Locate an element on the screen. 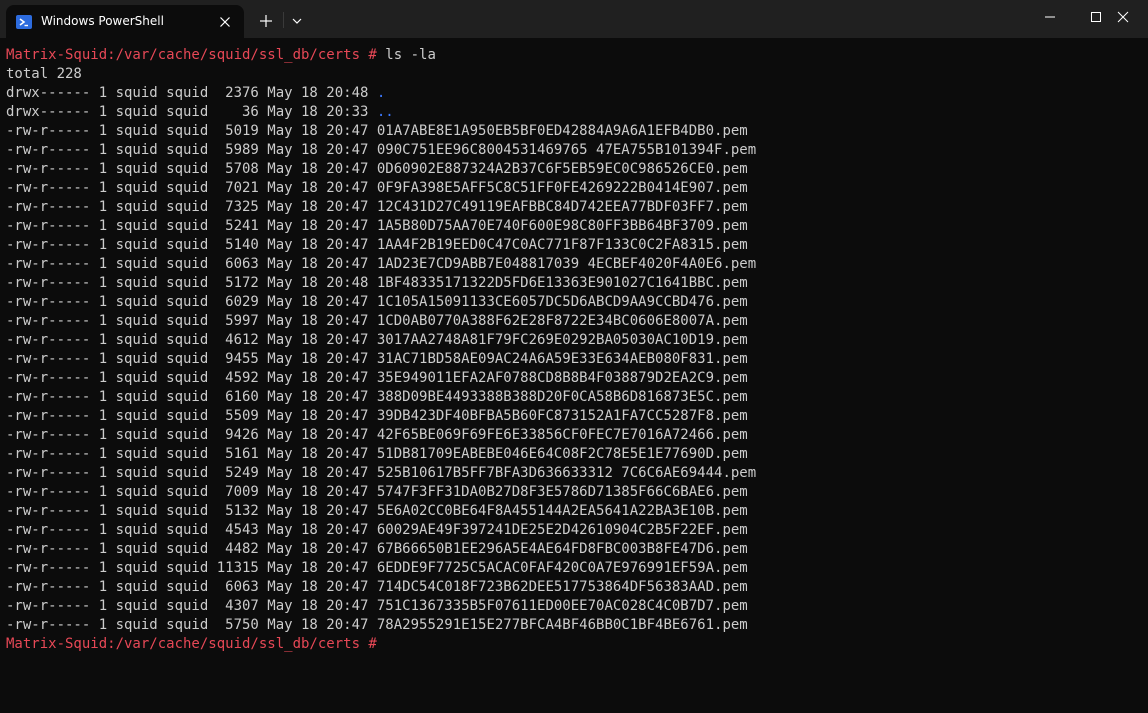  window-close-button is located at coordinates (1123, 18).